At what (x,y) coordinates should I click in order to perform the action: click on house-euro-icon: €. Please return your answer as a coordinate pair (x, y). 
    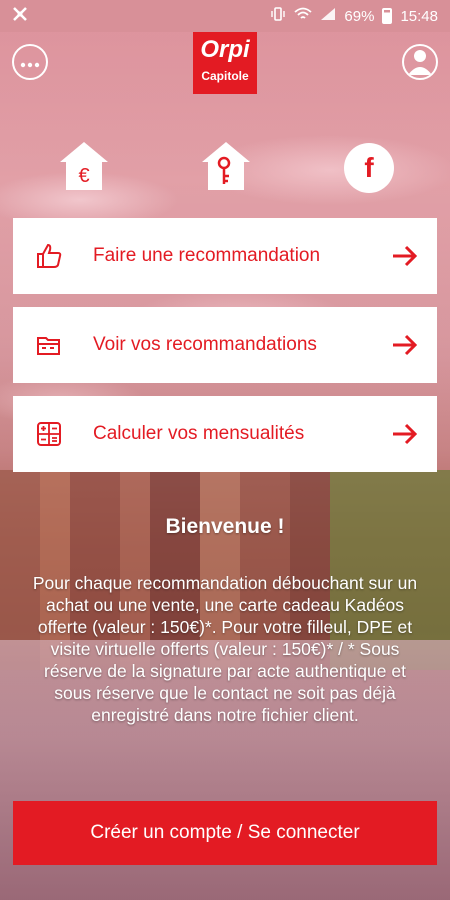
    Looking at the image, I should click on (84, 168).